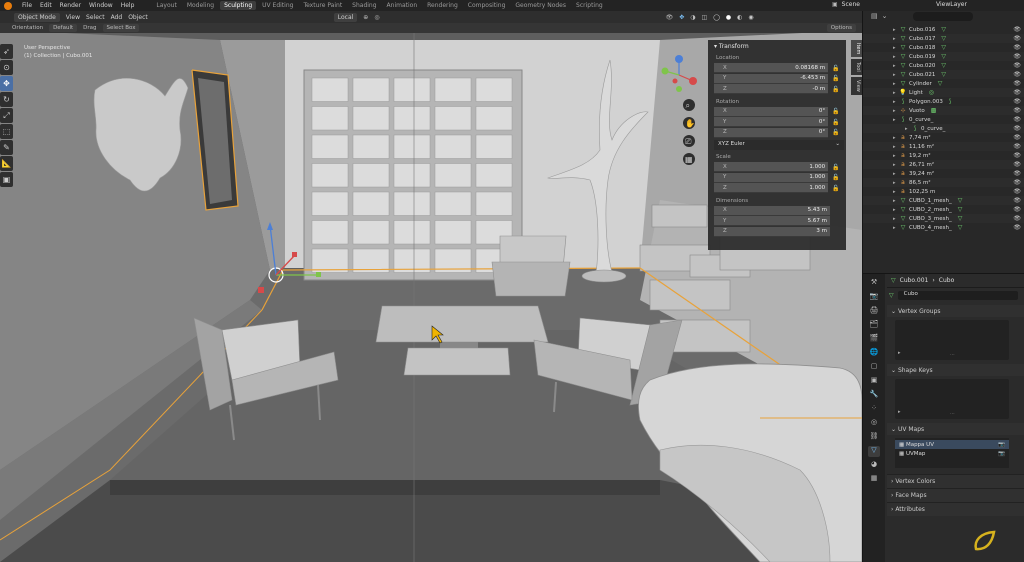 The width and height of the screenshot is (1024, 562). What do you see at coordinates (943, 218) in the screenshot?
I see `outliner-item: ▸ ▽ CUBO_3_mesh_ ▽ 👁` at bounding box center [943, 218].